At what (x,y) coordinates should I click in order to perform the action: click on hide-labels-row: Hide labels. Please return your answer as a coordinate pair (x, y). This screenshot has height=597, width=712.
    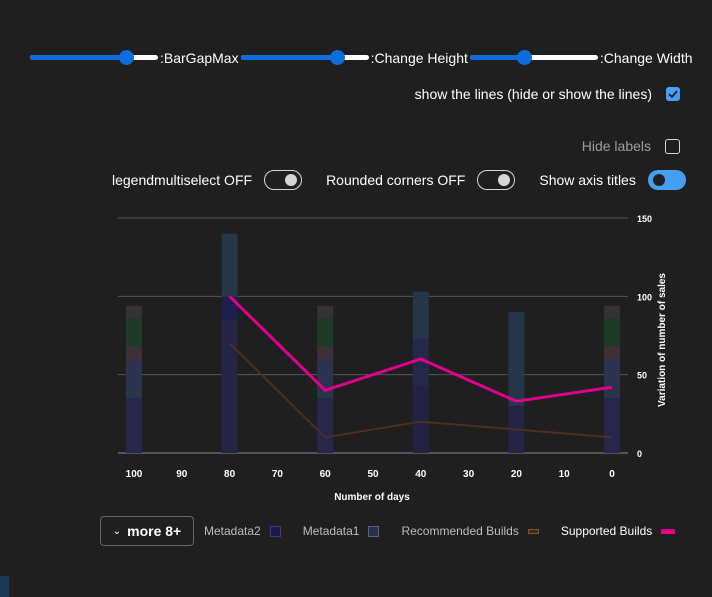
    Looking at the image, I should click on (631, 146).